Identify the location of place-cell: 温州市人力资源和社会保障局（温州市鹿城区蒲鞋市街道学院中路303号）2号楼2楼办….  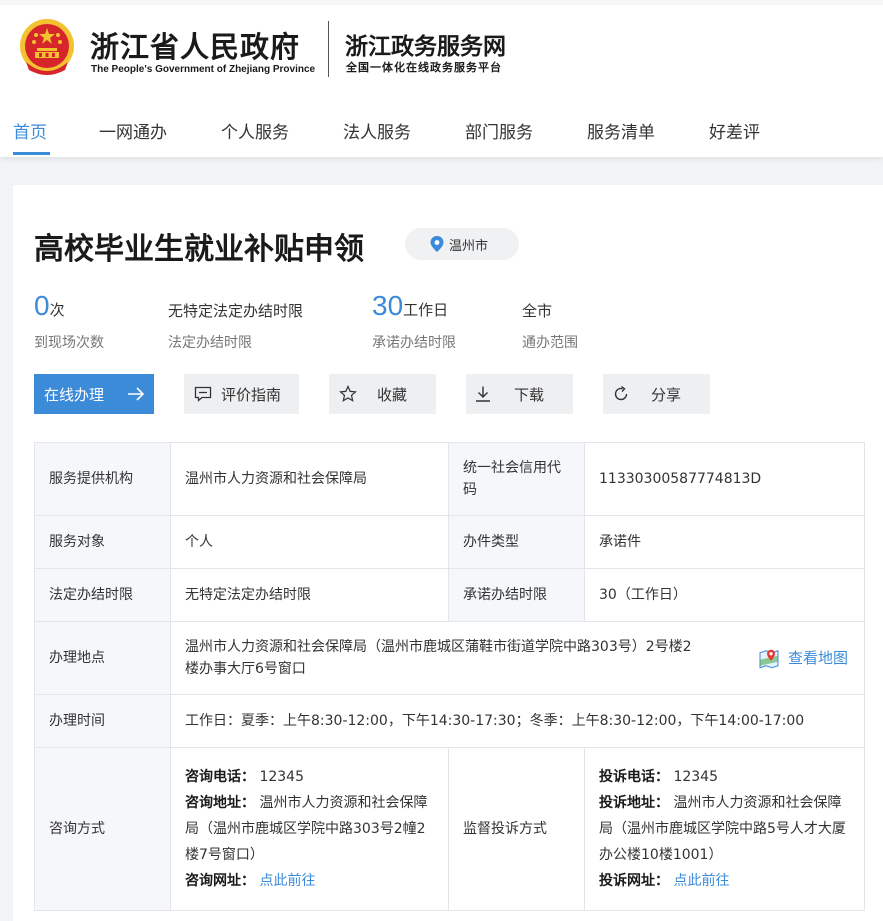
(517, 658).